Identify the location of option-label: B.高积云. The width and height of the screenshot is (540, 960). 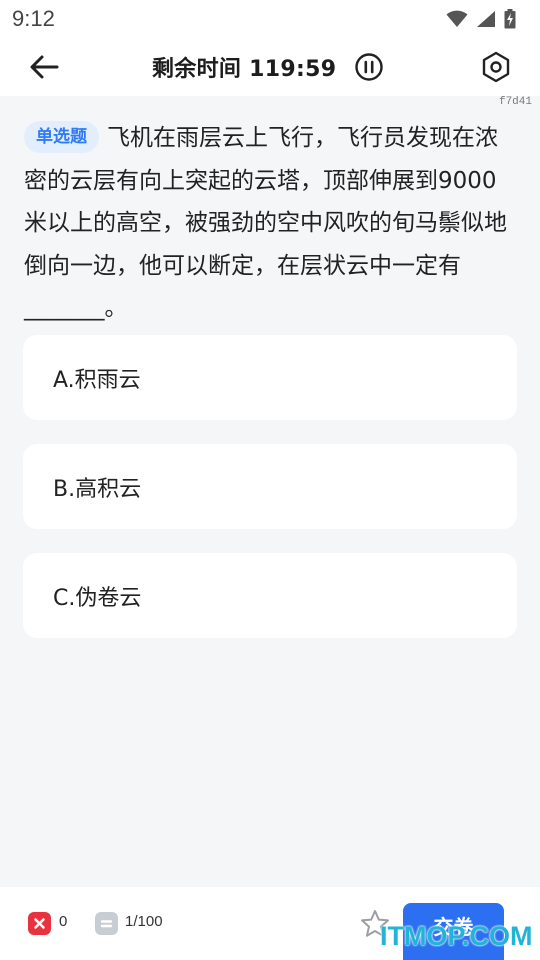
(97, 489).